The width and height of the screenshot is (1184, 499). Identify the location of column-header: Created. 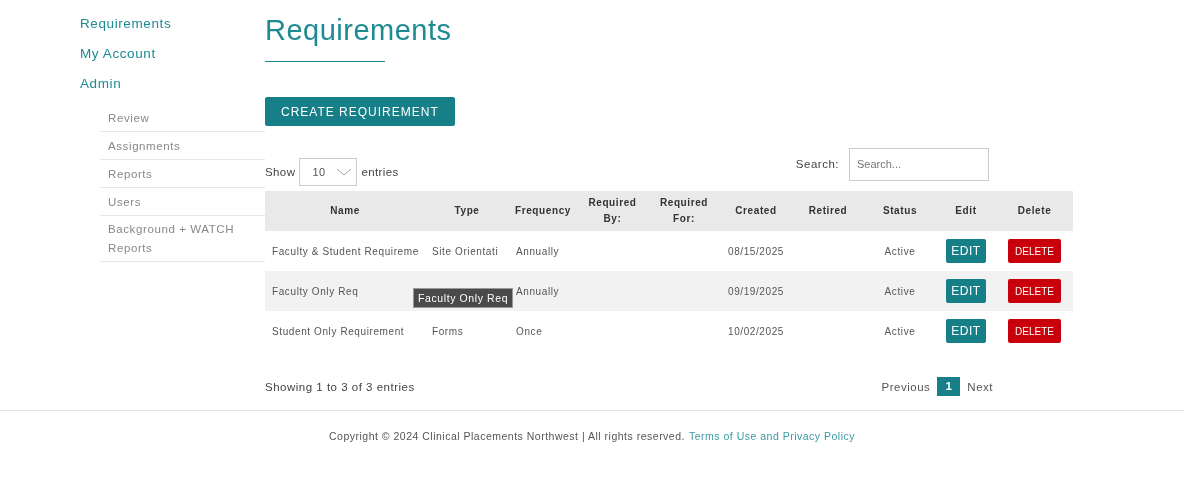
(756, 211).